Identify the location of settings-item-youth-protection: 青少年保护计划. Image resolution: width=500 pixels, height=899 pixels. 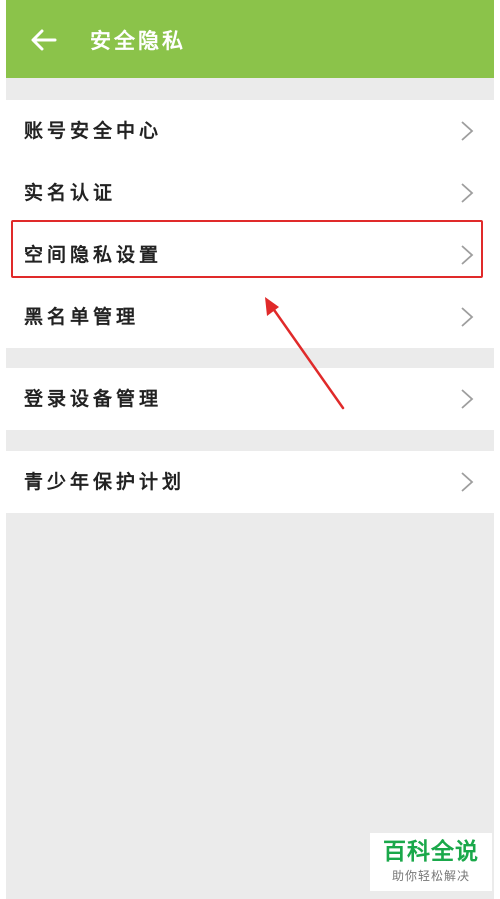
(250, 482).